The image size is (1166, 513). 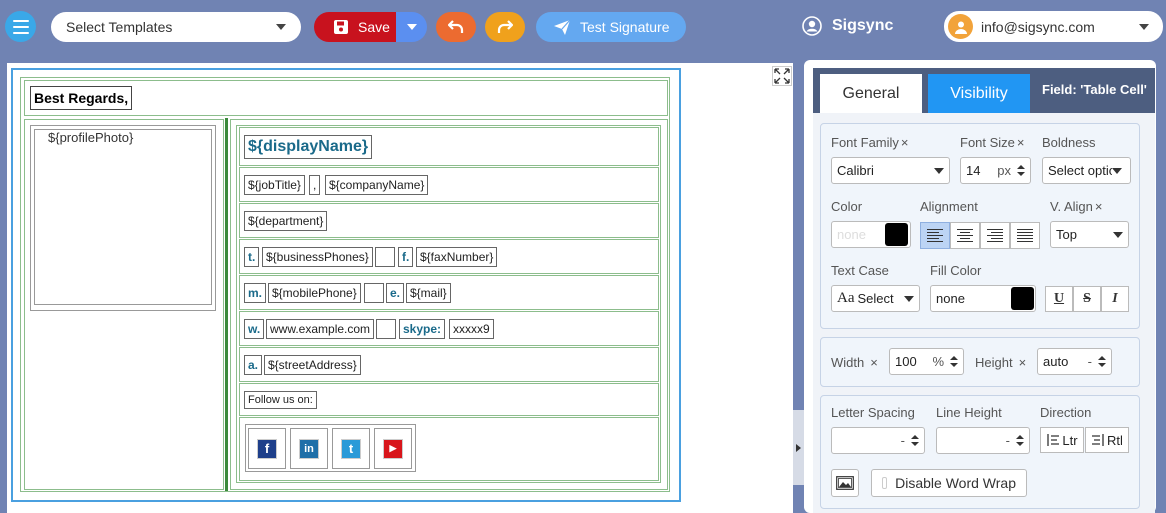 What do you see at coordinates (845, 483) in the screenshot?
I see `background-image-button` at bounding box center [845, 483].